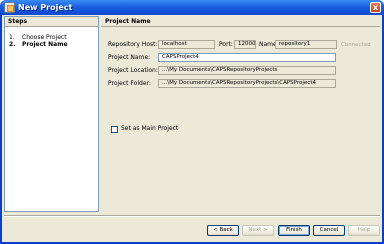 The width and height of the screenshot is (384, 244). I want to click on panel-header: Project Name, so click(240, 21).